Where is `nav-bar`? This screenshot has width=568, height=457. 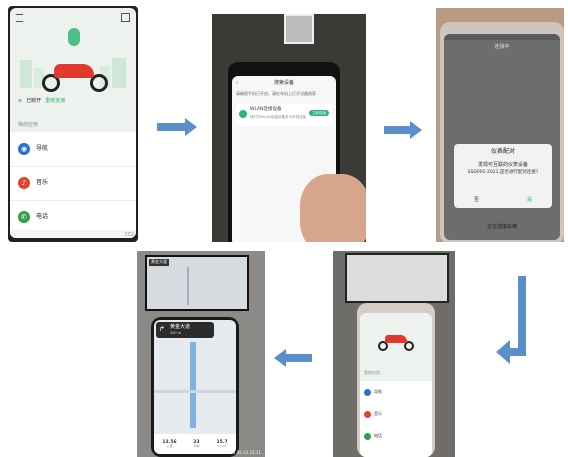 nav-bar is located at coordinates (73, 234).